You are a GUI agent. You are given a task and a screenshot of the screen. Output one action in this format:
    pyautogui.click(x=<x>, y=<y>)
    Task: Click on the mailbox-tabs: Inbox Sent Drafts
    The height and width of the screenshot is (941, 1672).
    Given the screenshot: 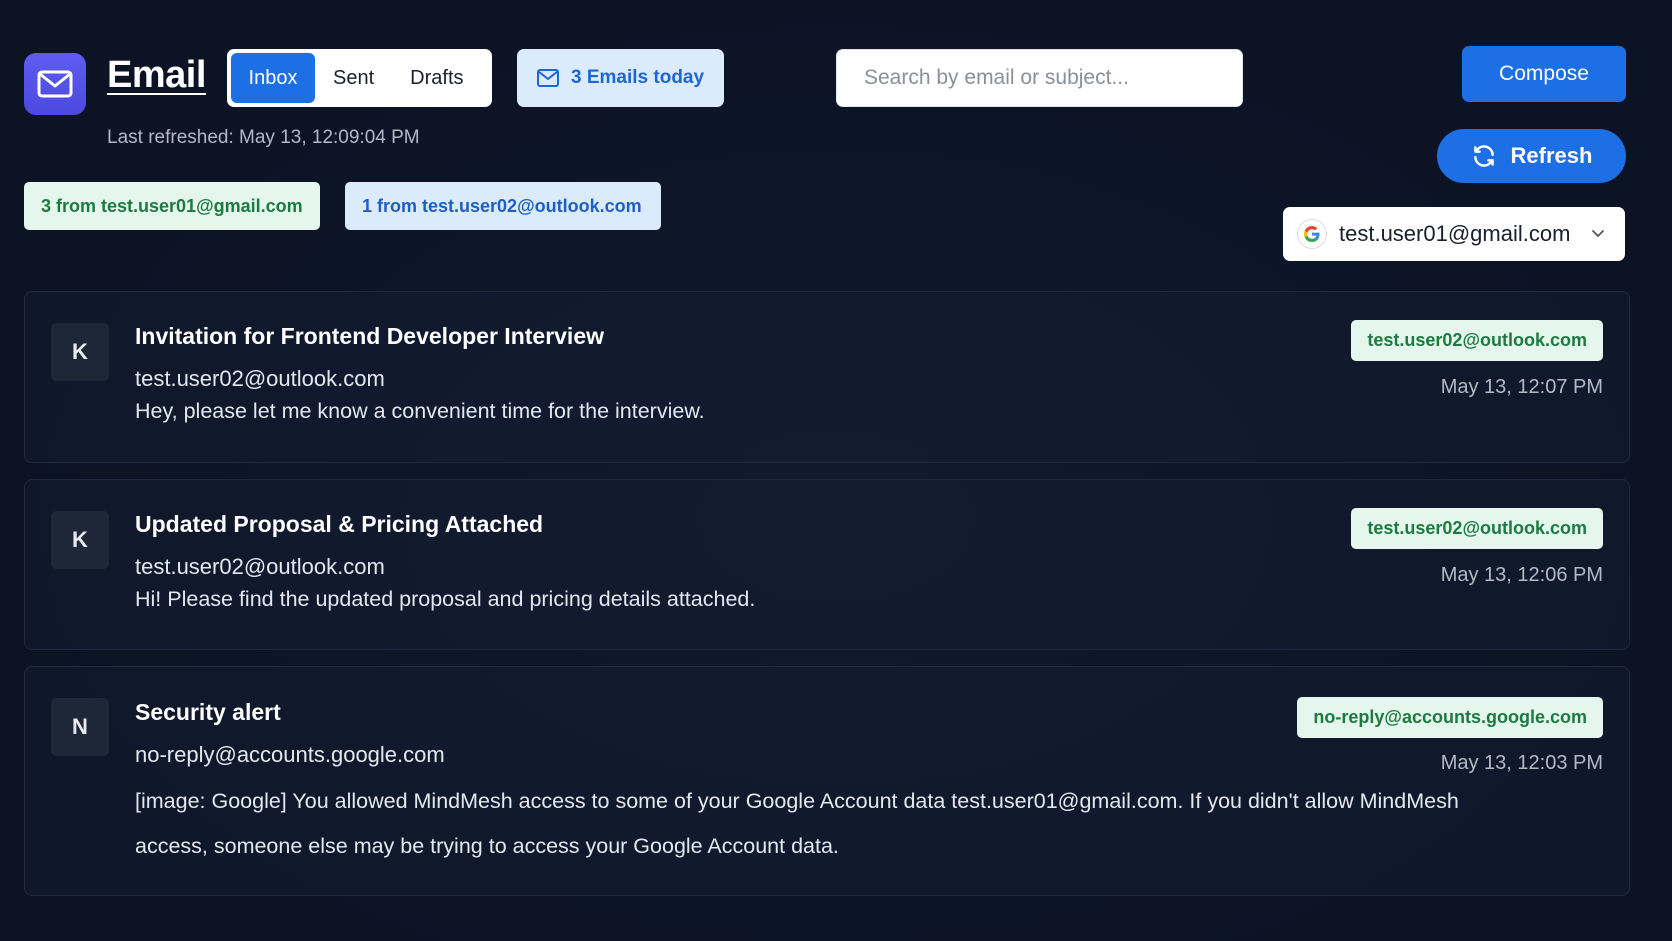 What is the action you would take?
    pyautogui.click(x=359, y=78)
    